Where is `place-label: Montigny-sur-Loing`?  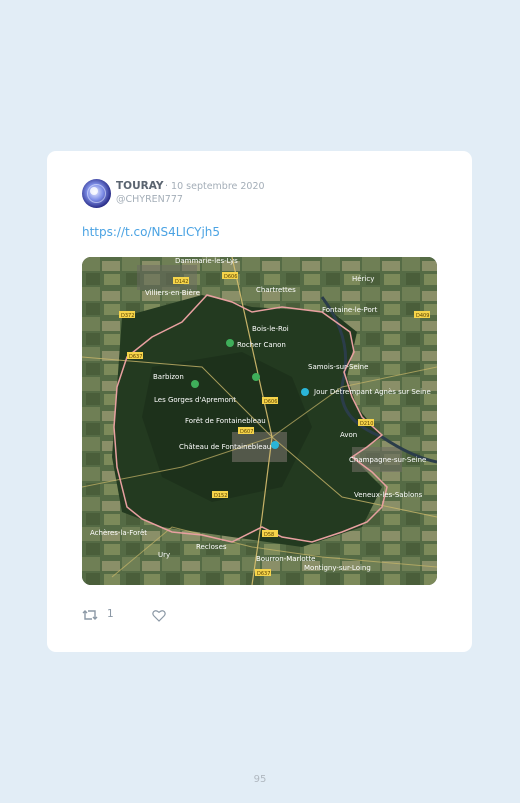 place-label: Montigny-sur-Loing is located at coordinates (337, 568).